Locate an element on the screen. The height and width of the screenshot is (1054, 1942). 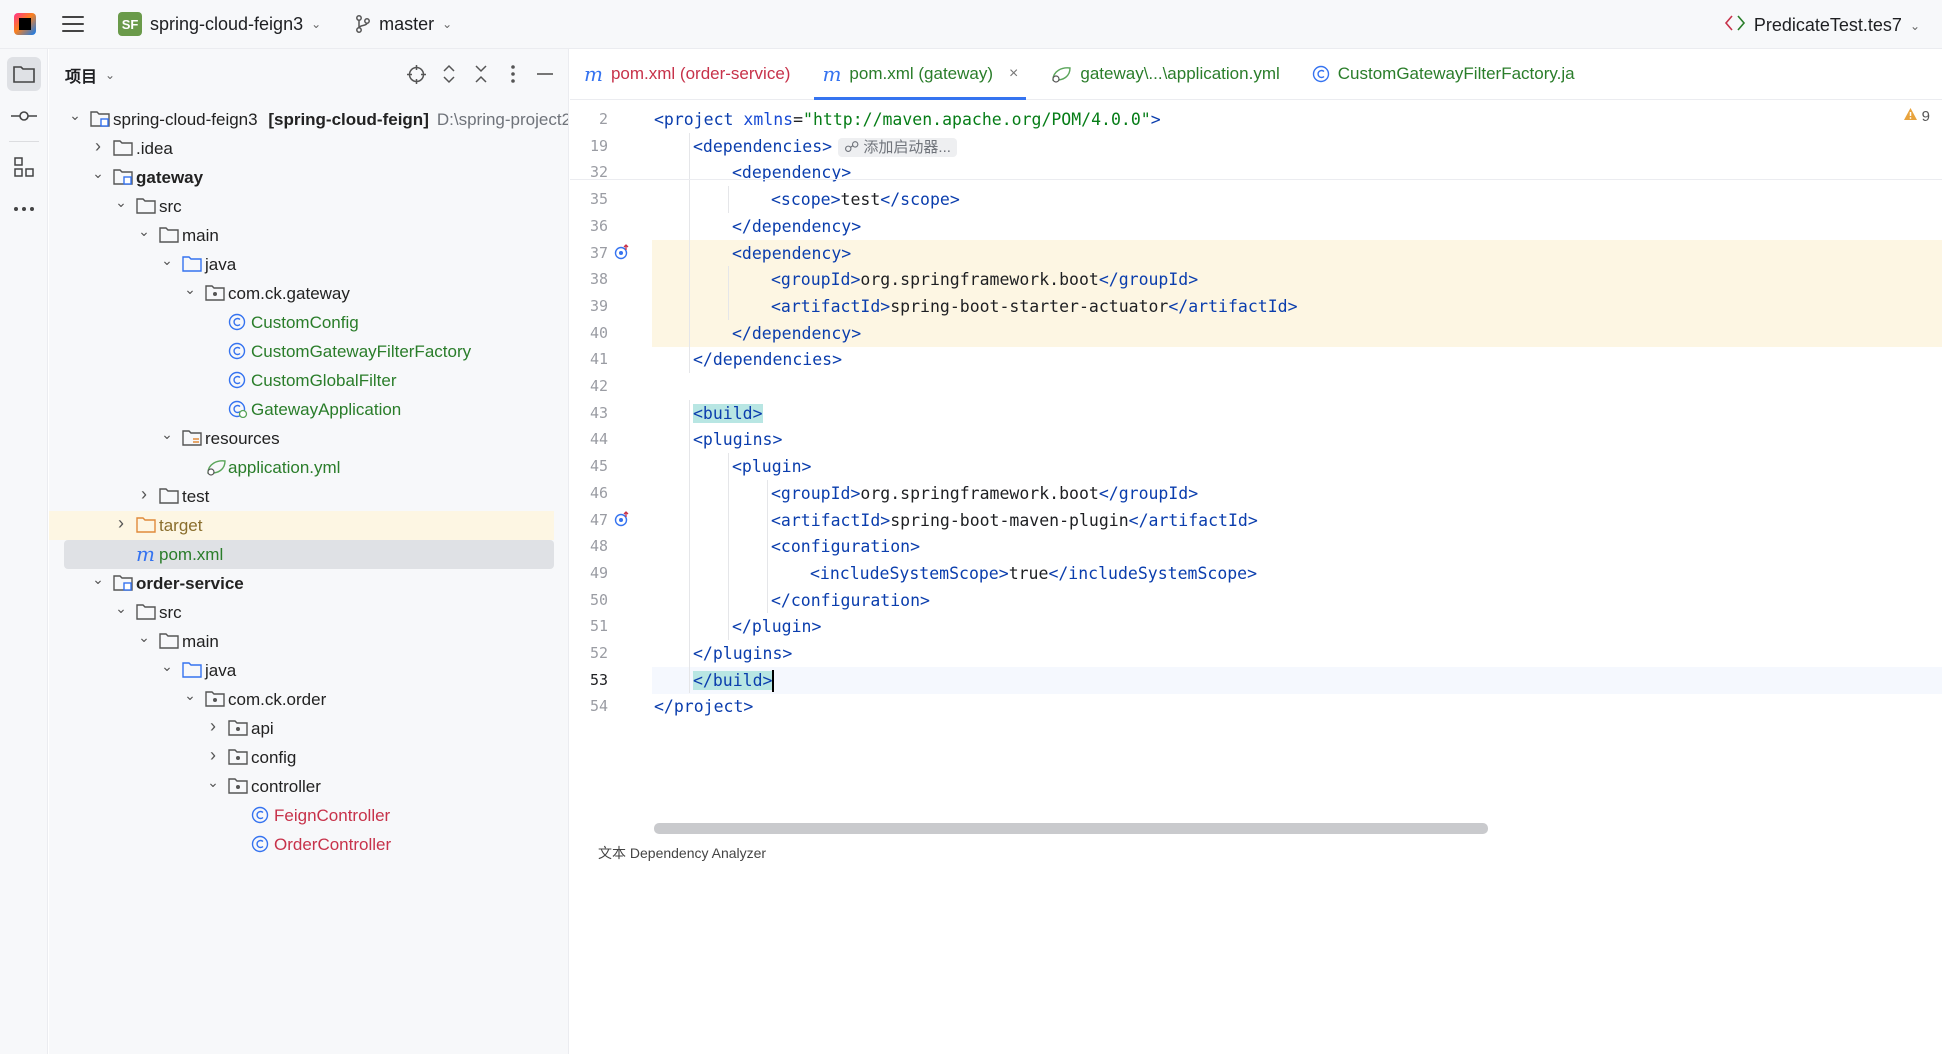
locate-icon is located at coordinates (416, 74).